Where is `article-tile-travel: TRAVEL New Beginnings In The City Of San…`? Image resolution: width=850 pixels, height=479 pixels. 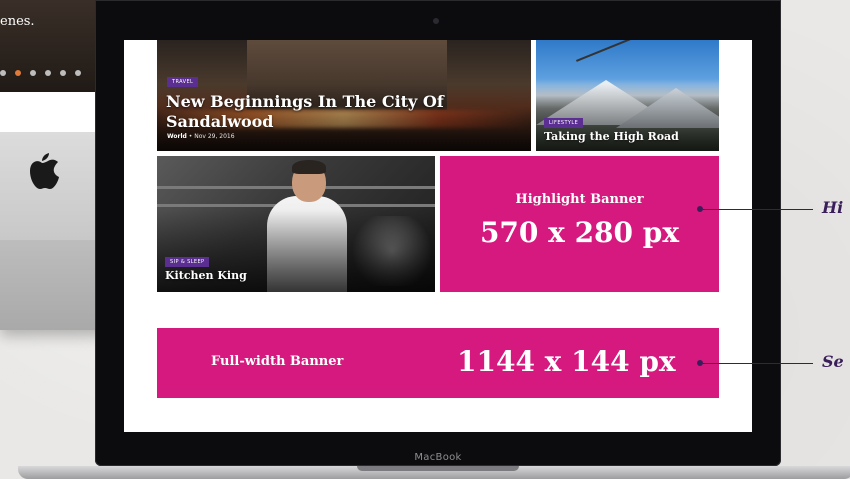 article-tile-travel: TRAVEL New Beginnings In The City Of San… is located at coordinates (344, 95).